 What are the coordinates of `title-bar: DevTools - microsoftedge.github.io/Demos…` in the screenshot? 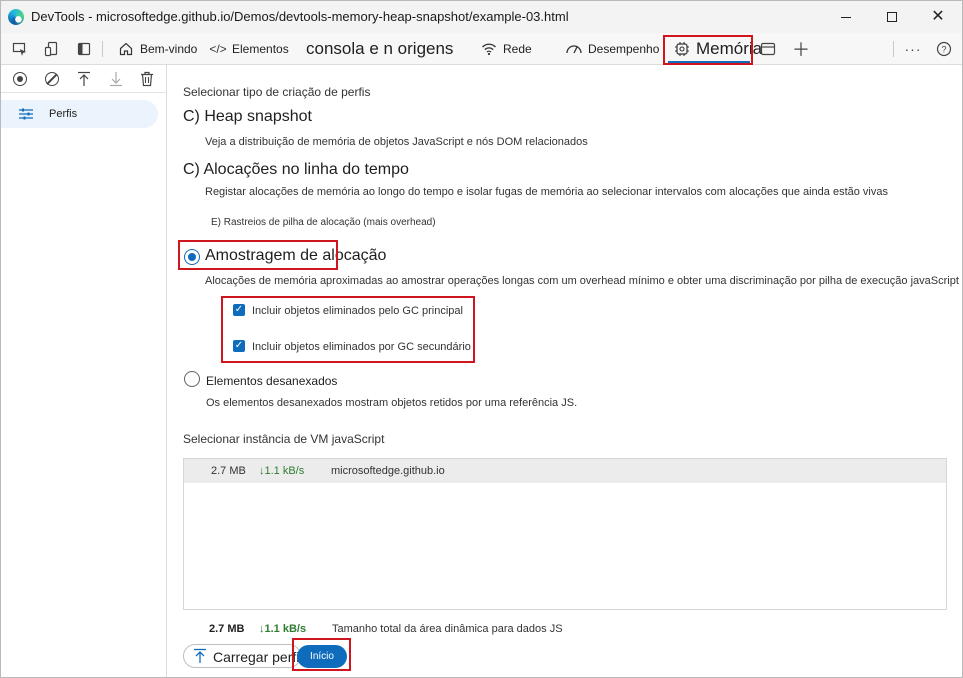 It's located at (481, 17).